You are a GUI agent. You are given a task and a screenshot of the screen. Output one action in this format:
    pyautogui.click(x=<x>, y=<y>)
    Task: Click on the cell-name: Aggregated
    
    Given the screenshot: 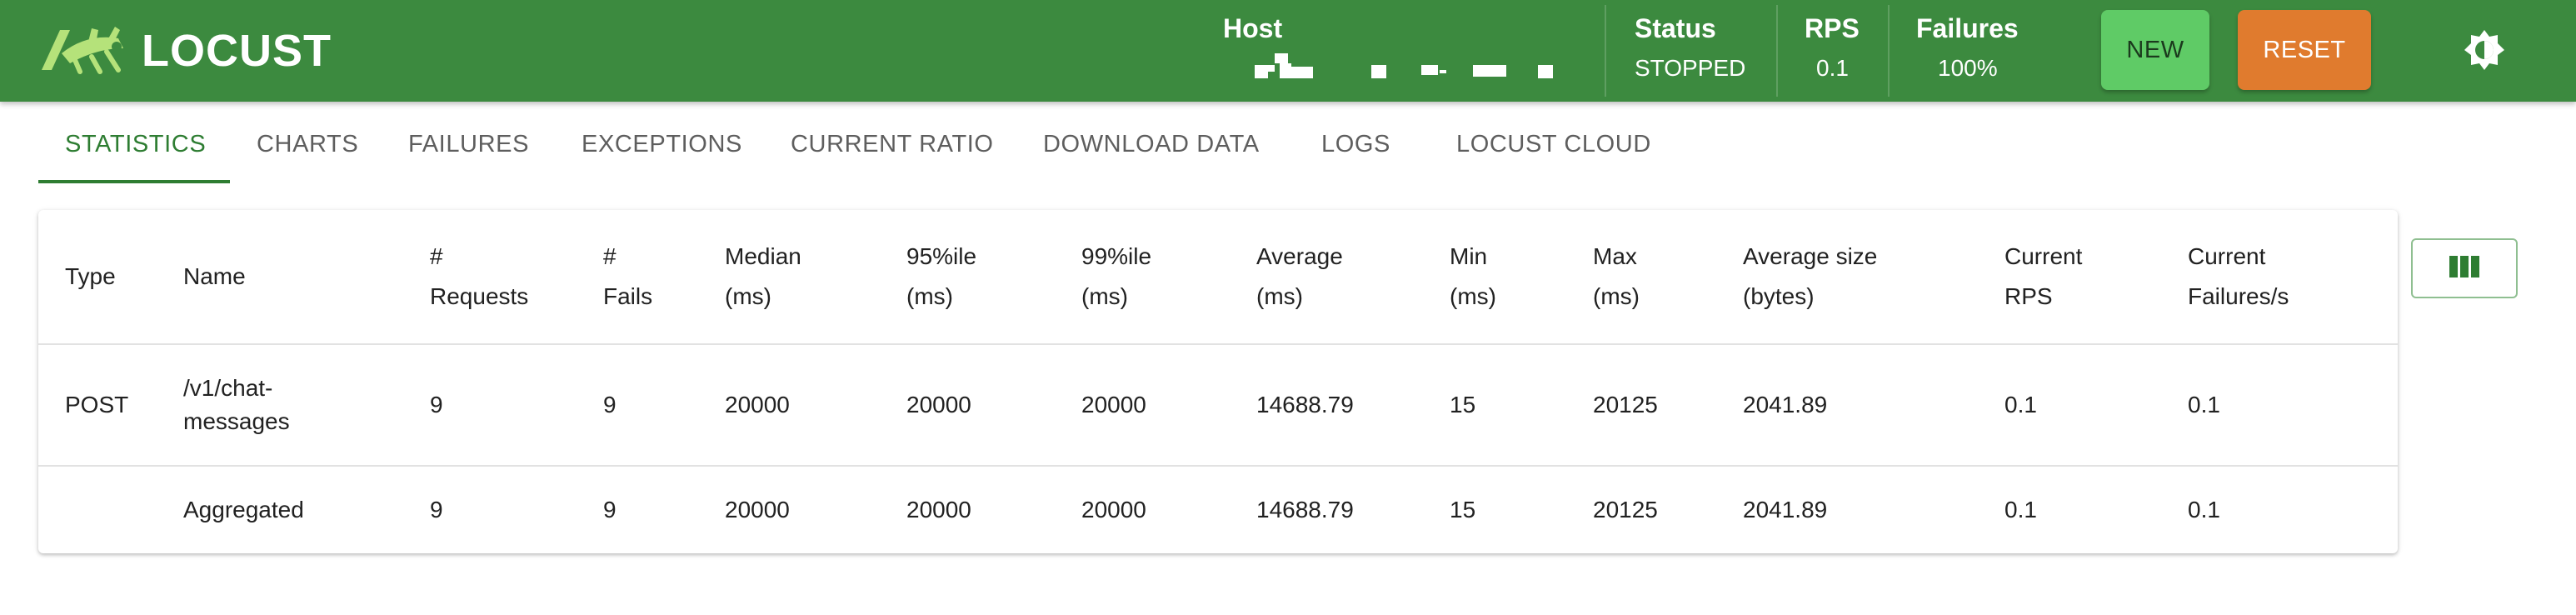 What is the action you would take?
    pyautogui.click(x=243, y=509)
    